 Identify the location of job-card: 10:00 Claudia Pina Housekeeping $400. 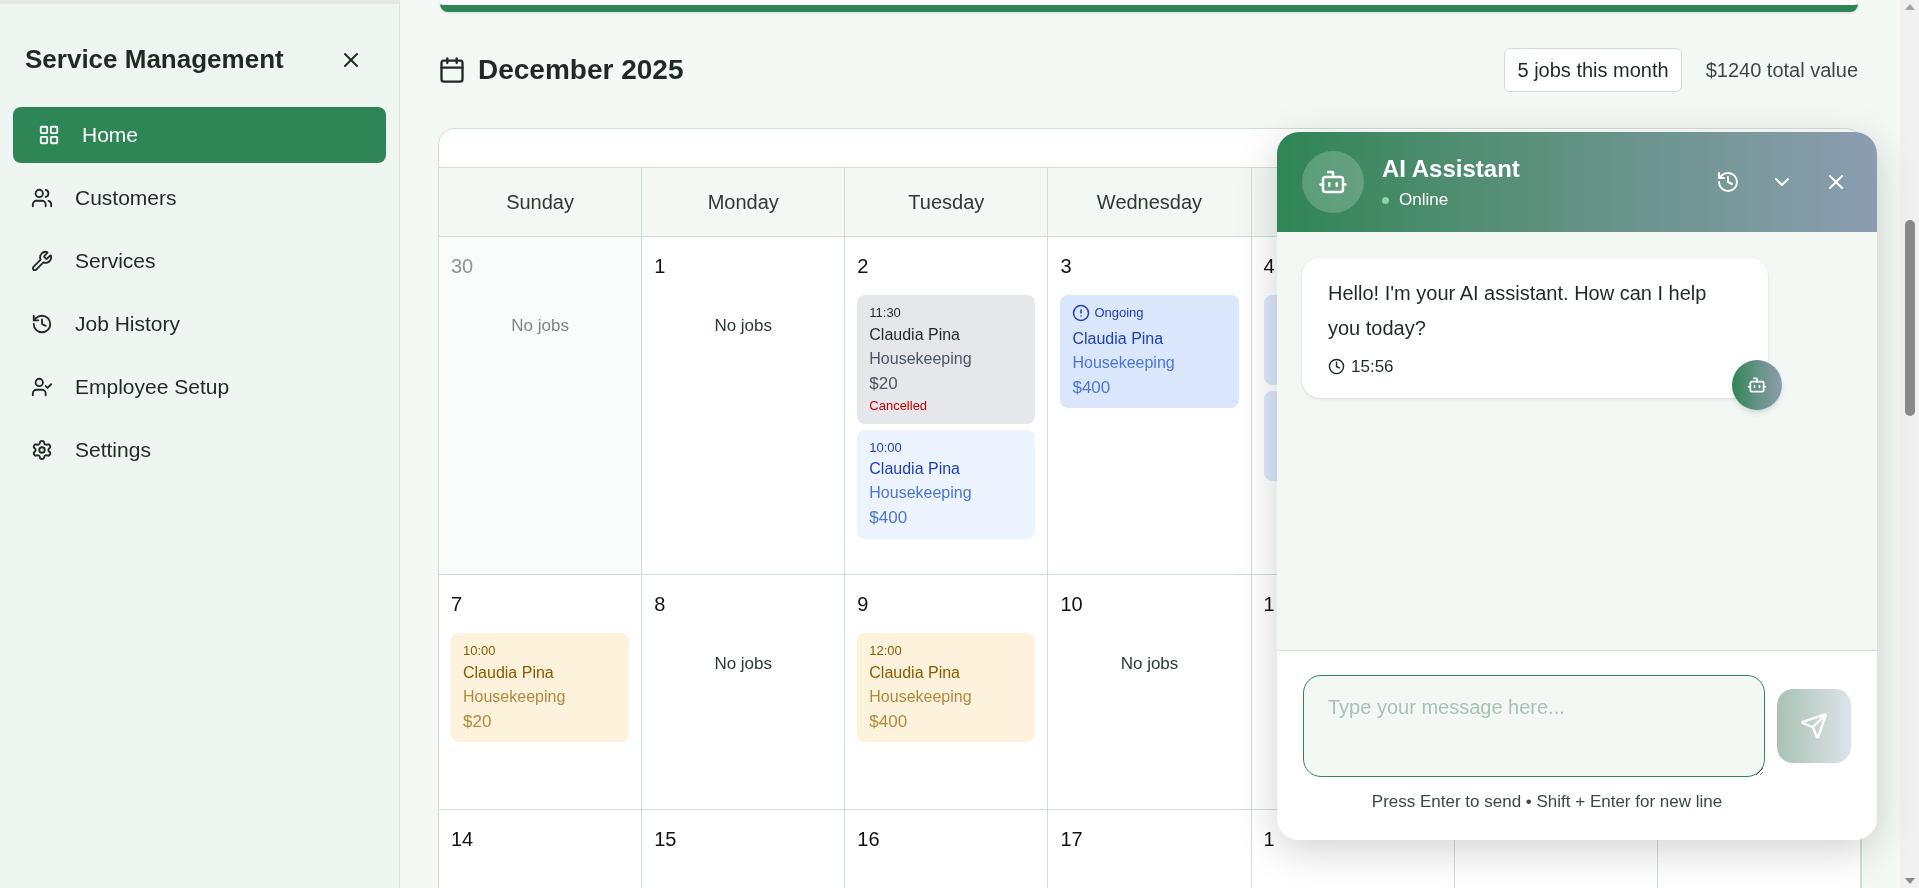
(946, 484).